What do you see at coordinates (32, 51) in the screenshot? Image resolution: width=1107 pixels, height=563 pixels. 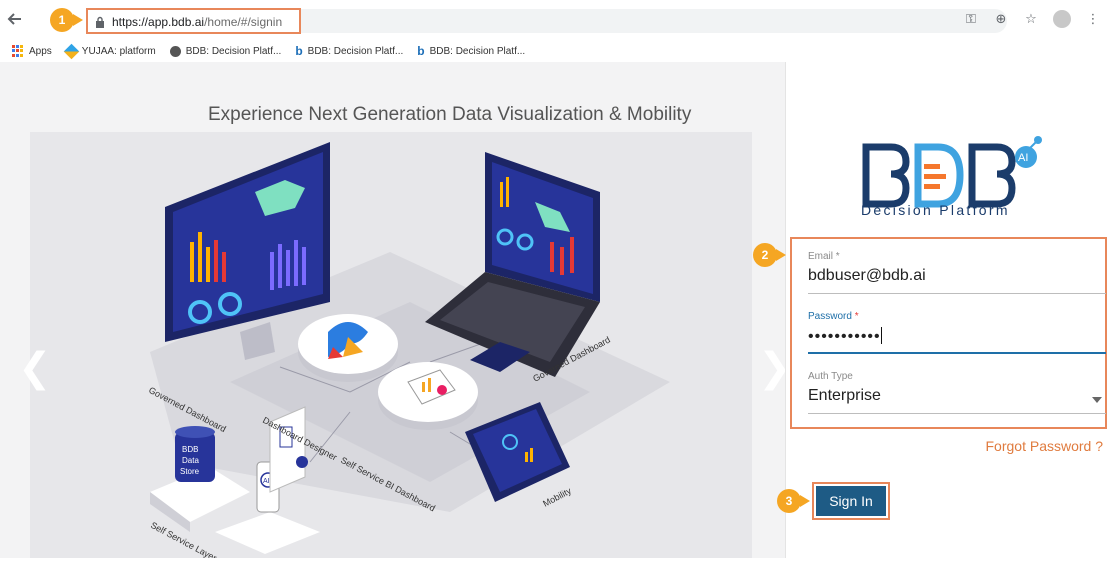 I see `bookmark-apps: Apps` at bounding box center [32, 51].